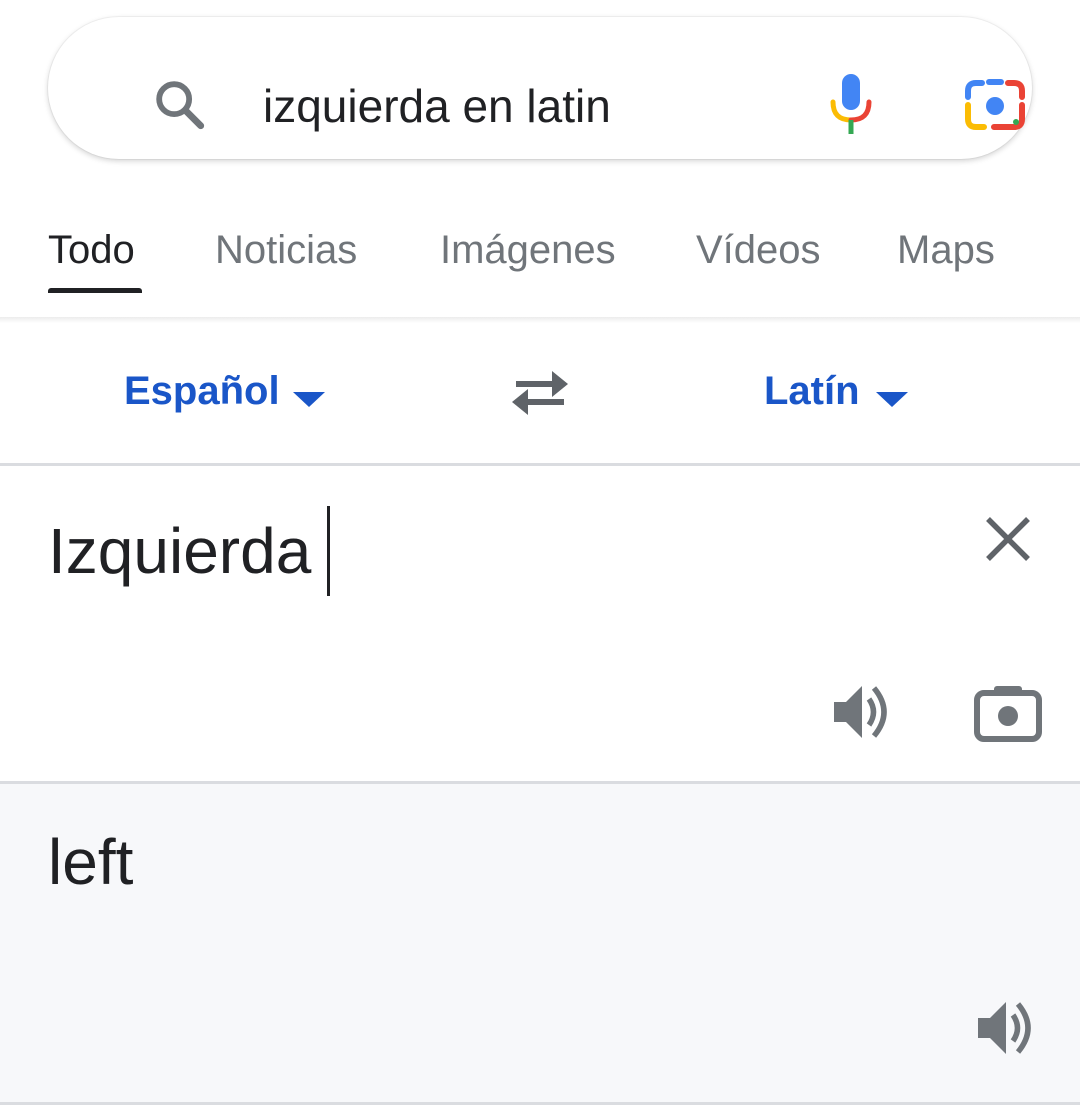 This screenshot has width=1080, height=1119. I want to click on swap-arrows-icon, so click(540, 393).